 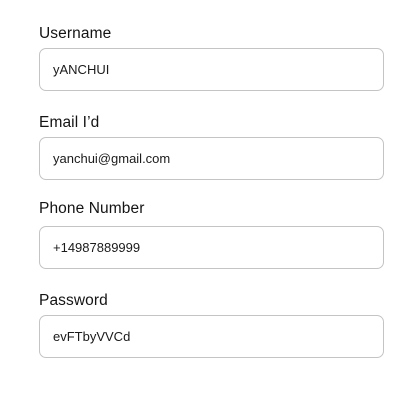 I want to click on email-label: Email I’d, so click(x=69, y=122).